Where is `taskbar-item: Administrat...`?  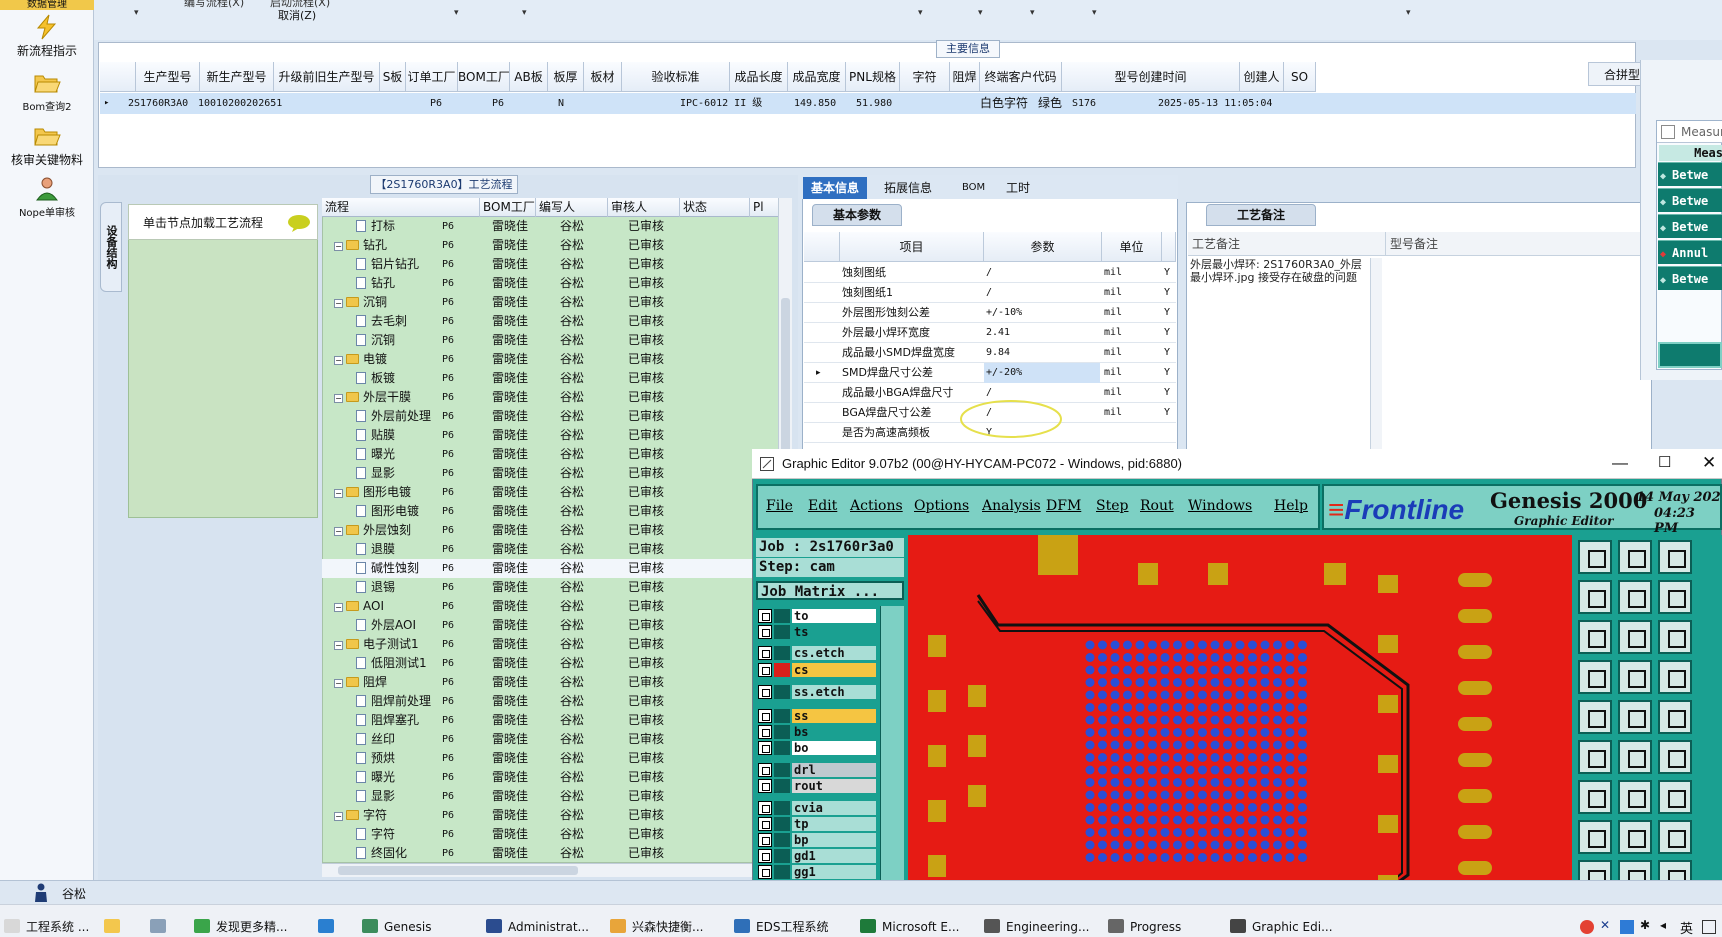
taskbar-item: Administrat... is located at coordinates (537, 927).